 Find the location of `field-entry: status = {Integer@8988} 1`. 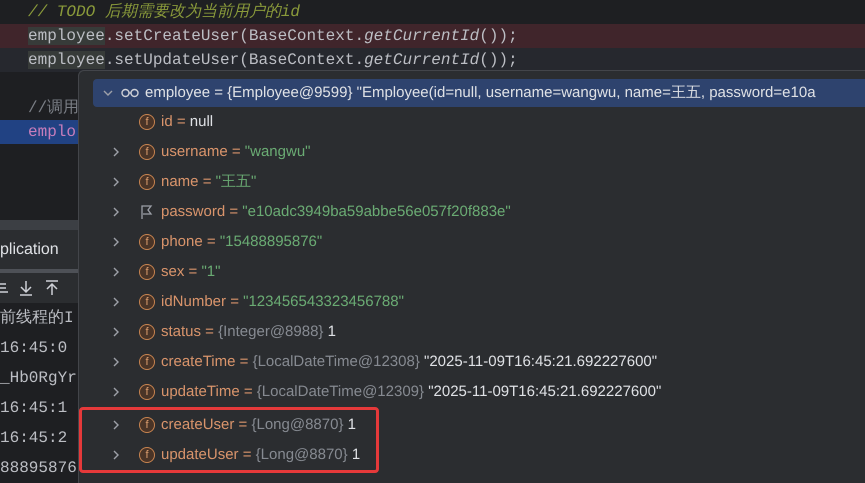

field-entry: status = {Integer@8988} 1 is located at coordinates (248, 332).